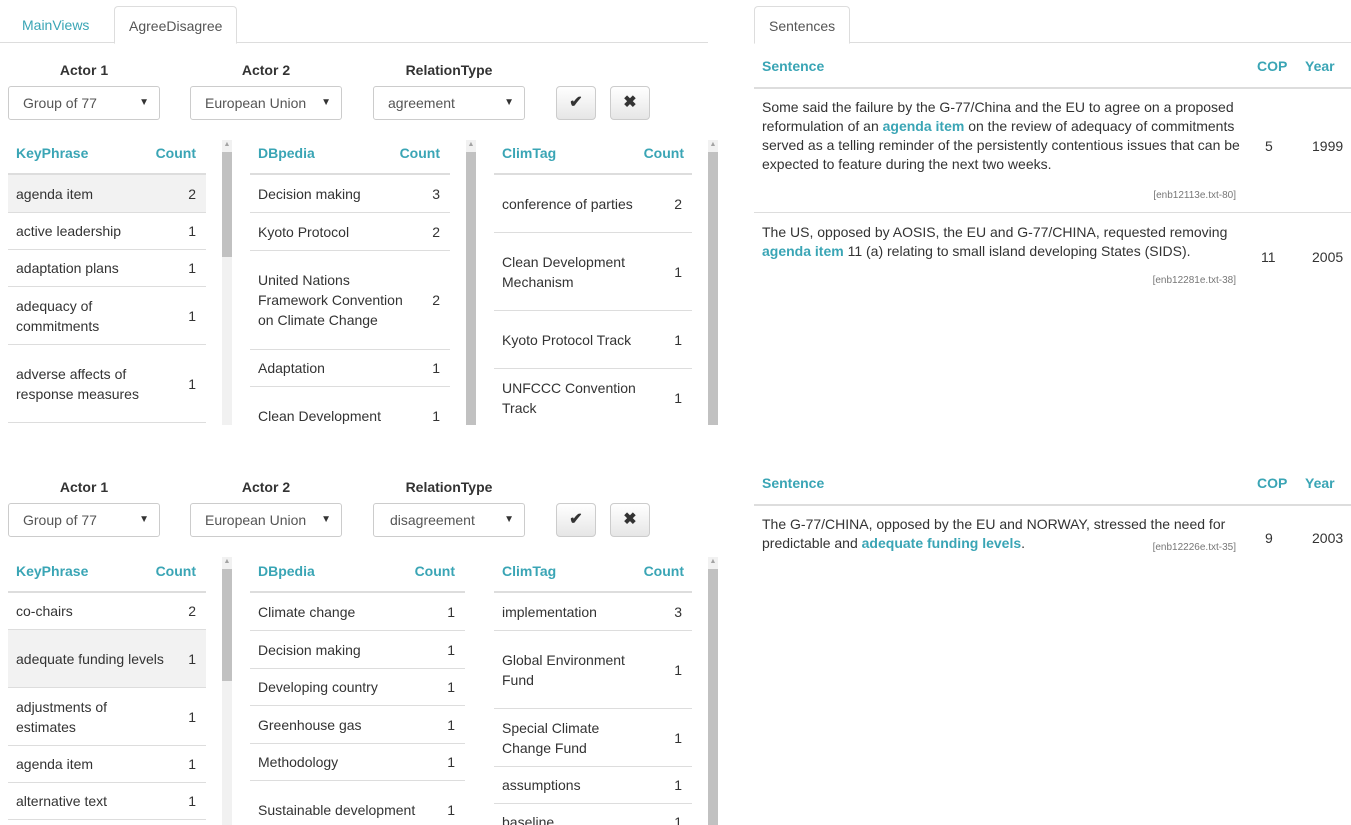 This screenshot has height=825, width=1351. Describe the element at coordinates (593, 612) in the screenshot. I see `table-row: implementation 3` at that location.